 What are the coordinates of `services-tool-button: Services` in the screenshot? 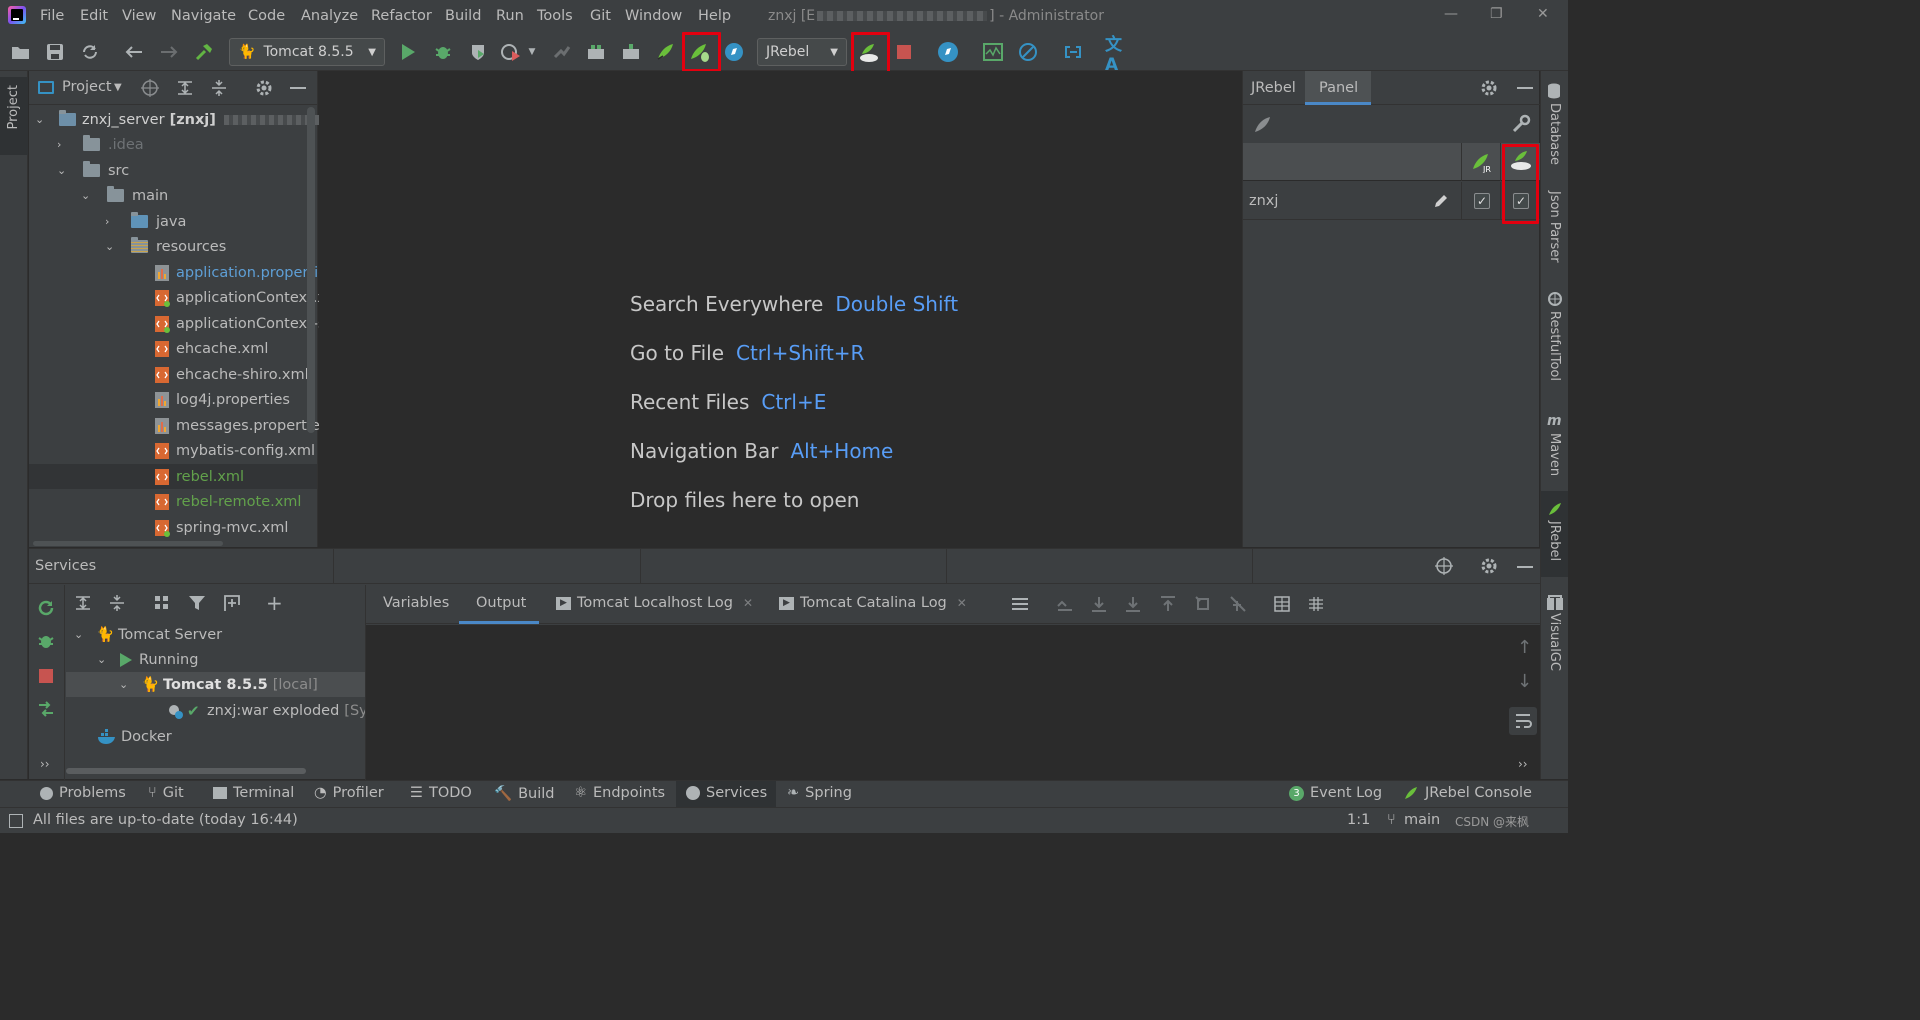 It's located at (726, 793).